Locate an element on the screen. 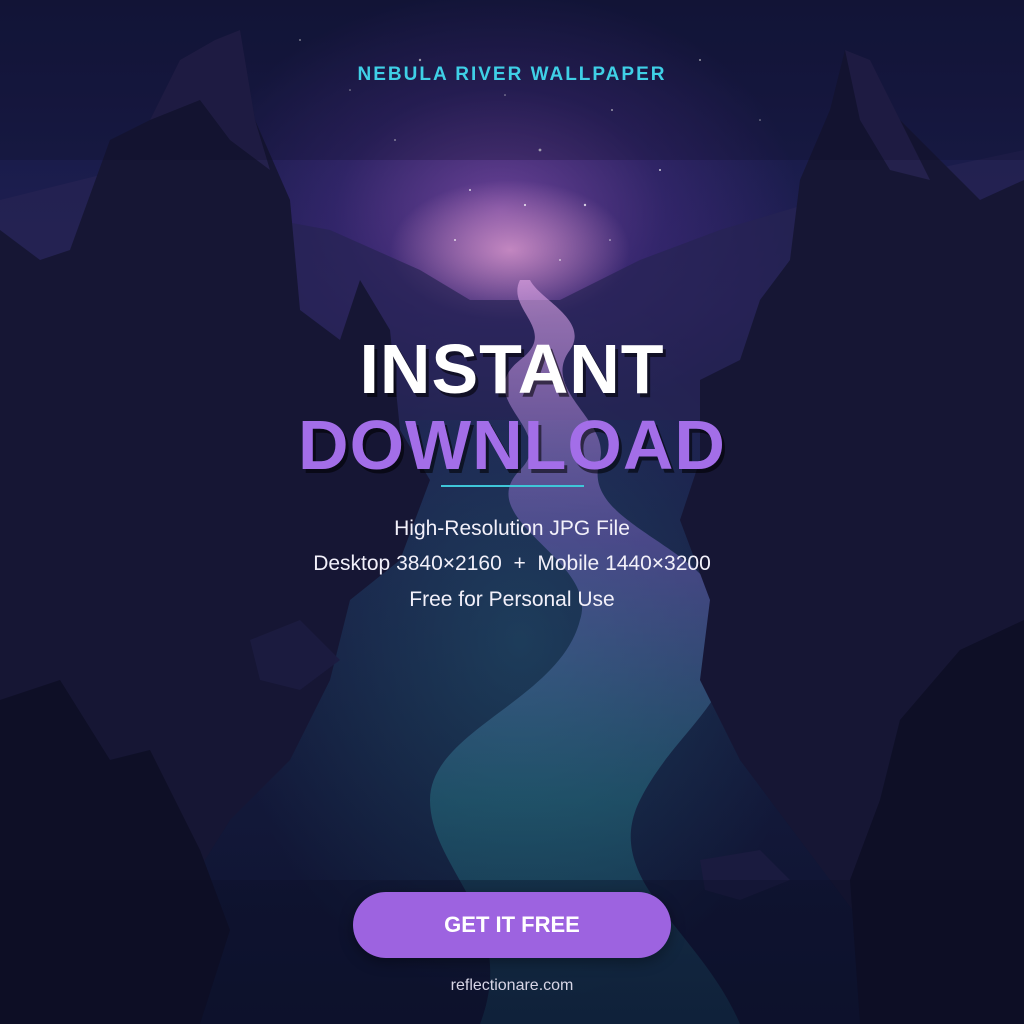 This screenshot has width=1024, height=1024. headline-download: DOWNLOAD is located at coordinates (512, 445).